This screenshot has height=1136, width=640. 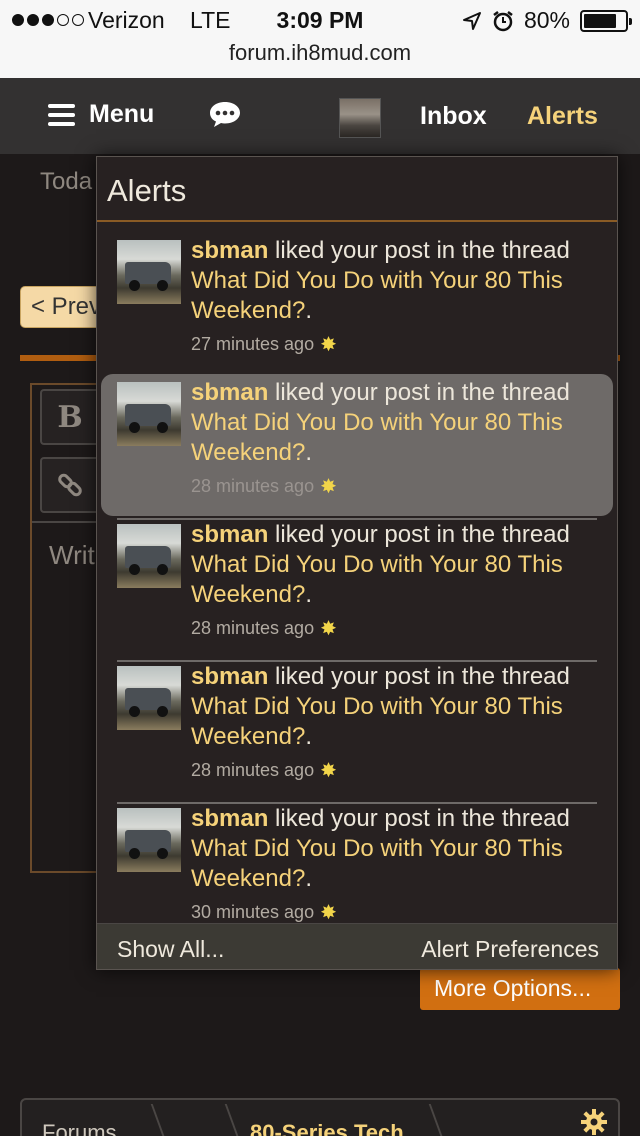 I want to click on link-icon, so click(x=70, y=485).